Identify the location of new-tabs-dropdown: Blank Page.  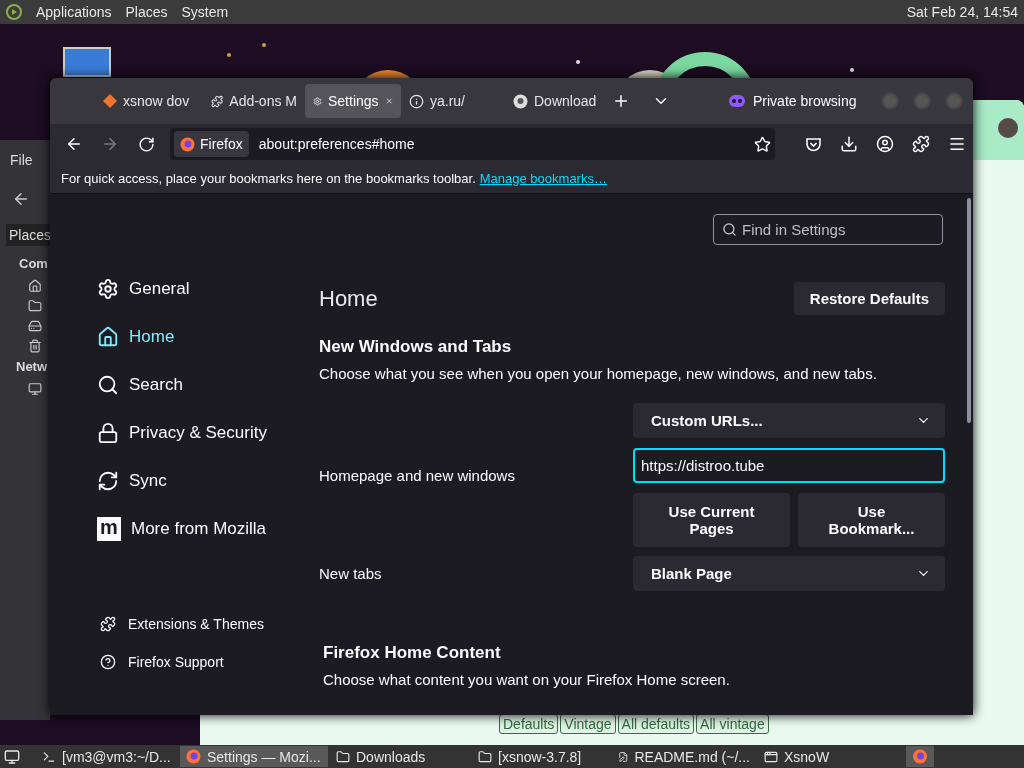
(789, 573).